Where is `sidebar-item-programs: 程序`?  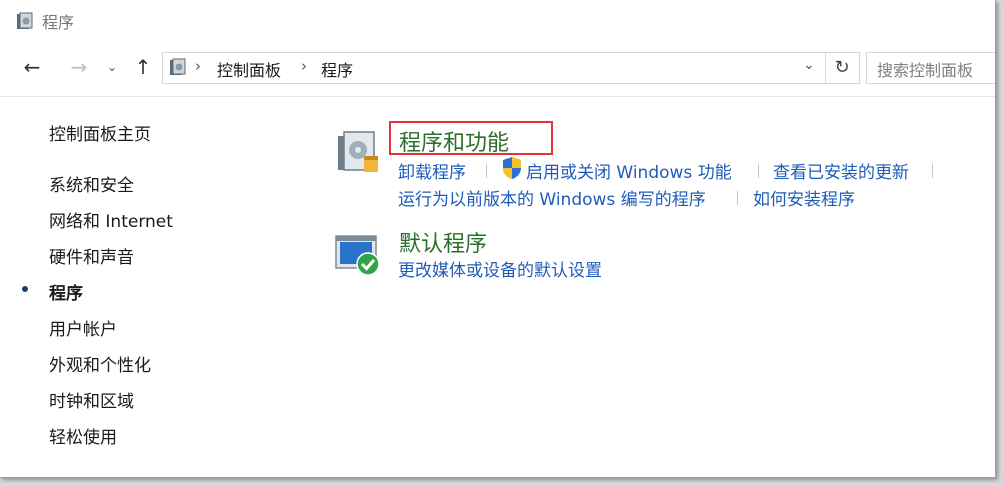
sidebar-item-programs: 程序 is located at coordinates (66, 294).